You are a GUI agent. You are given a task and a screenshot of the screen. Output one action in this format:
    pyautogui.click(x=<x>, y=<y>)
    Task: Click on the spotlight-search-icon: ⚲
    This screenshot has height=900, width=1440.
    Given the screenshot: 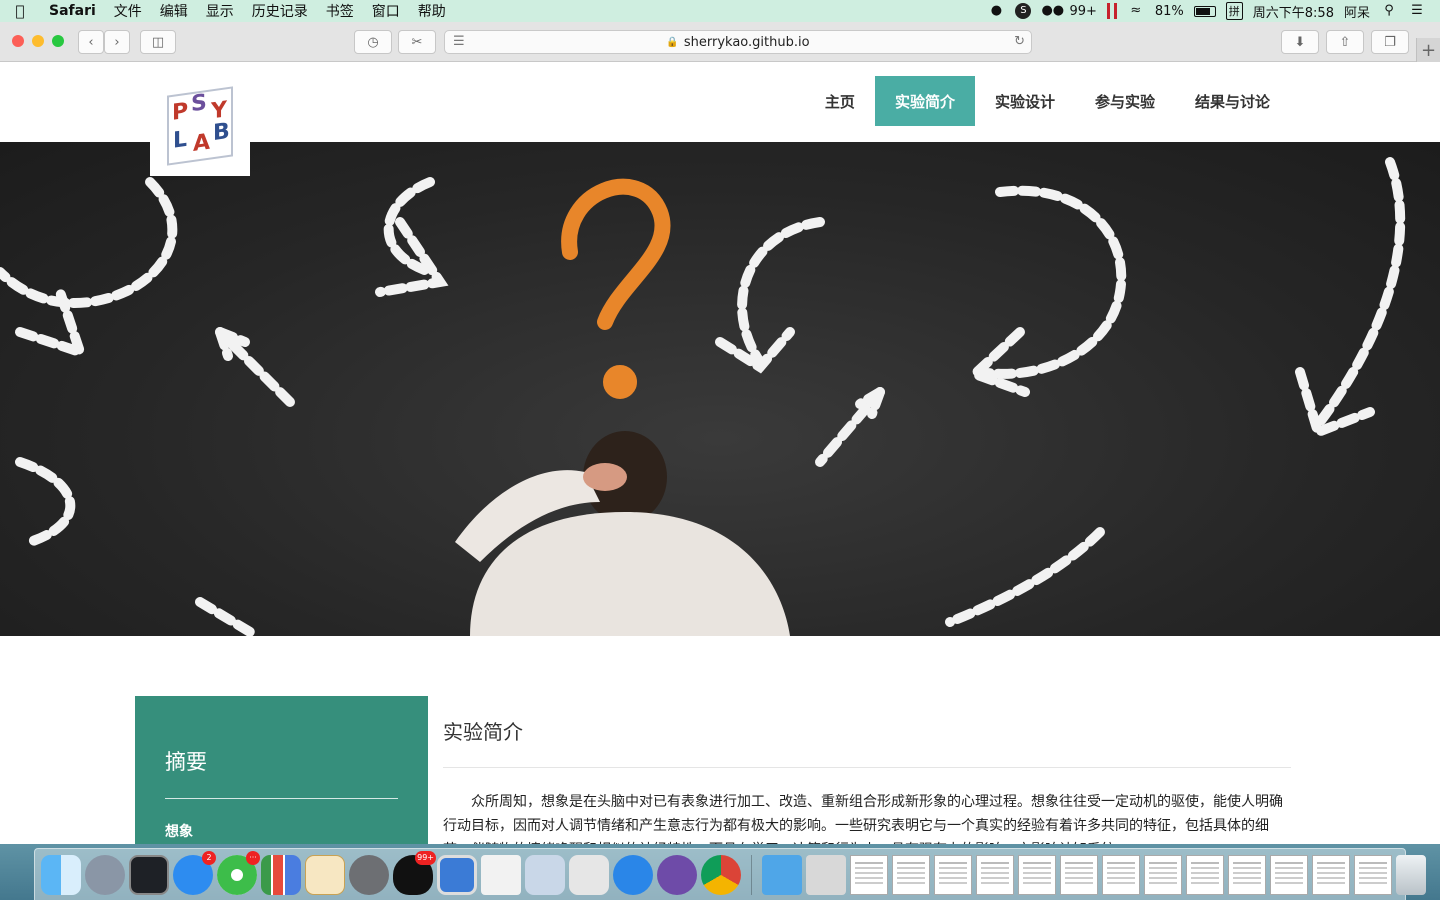 What is the action you would take?
    pyautogui.click(x=1389, y=11)
    